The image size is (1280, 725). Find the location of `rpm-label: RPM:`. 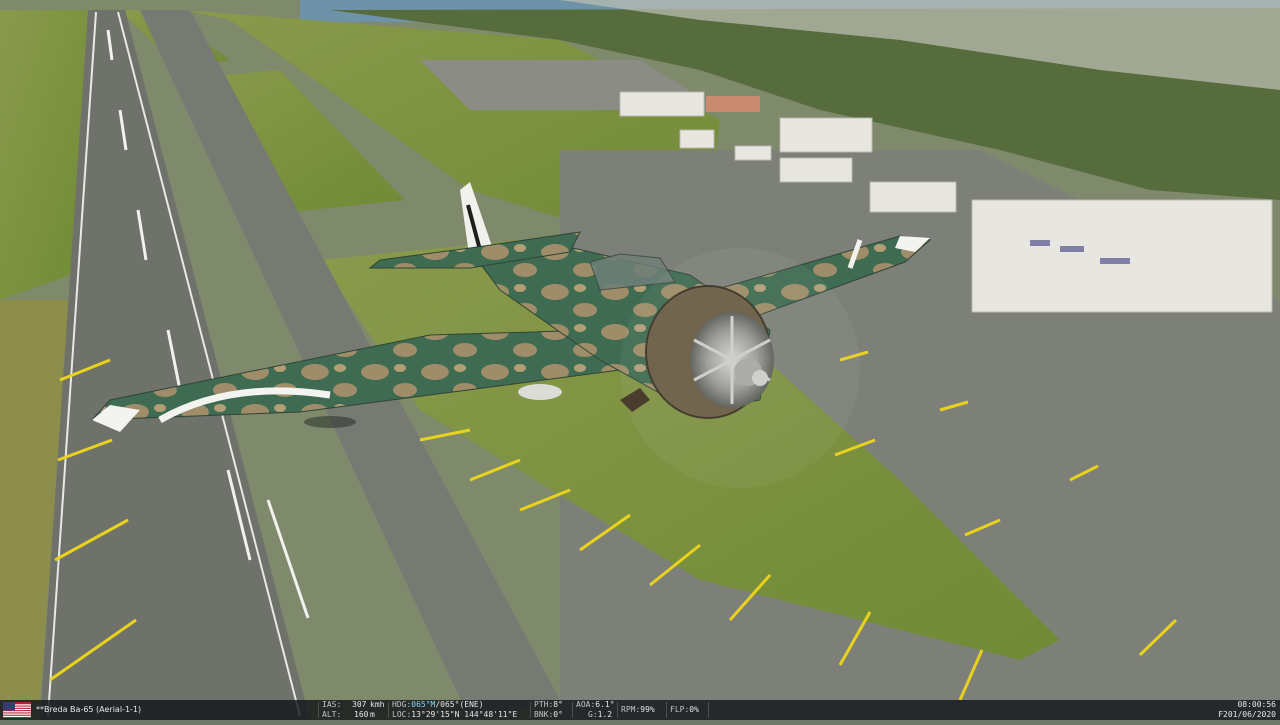

rpm-label: RPM: is located at coordinates (631, 709).